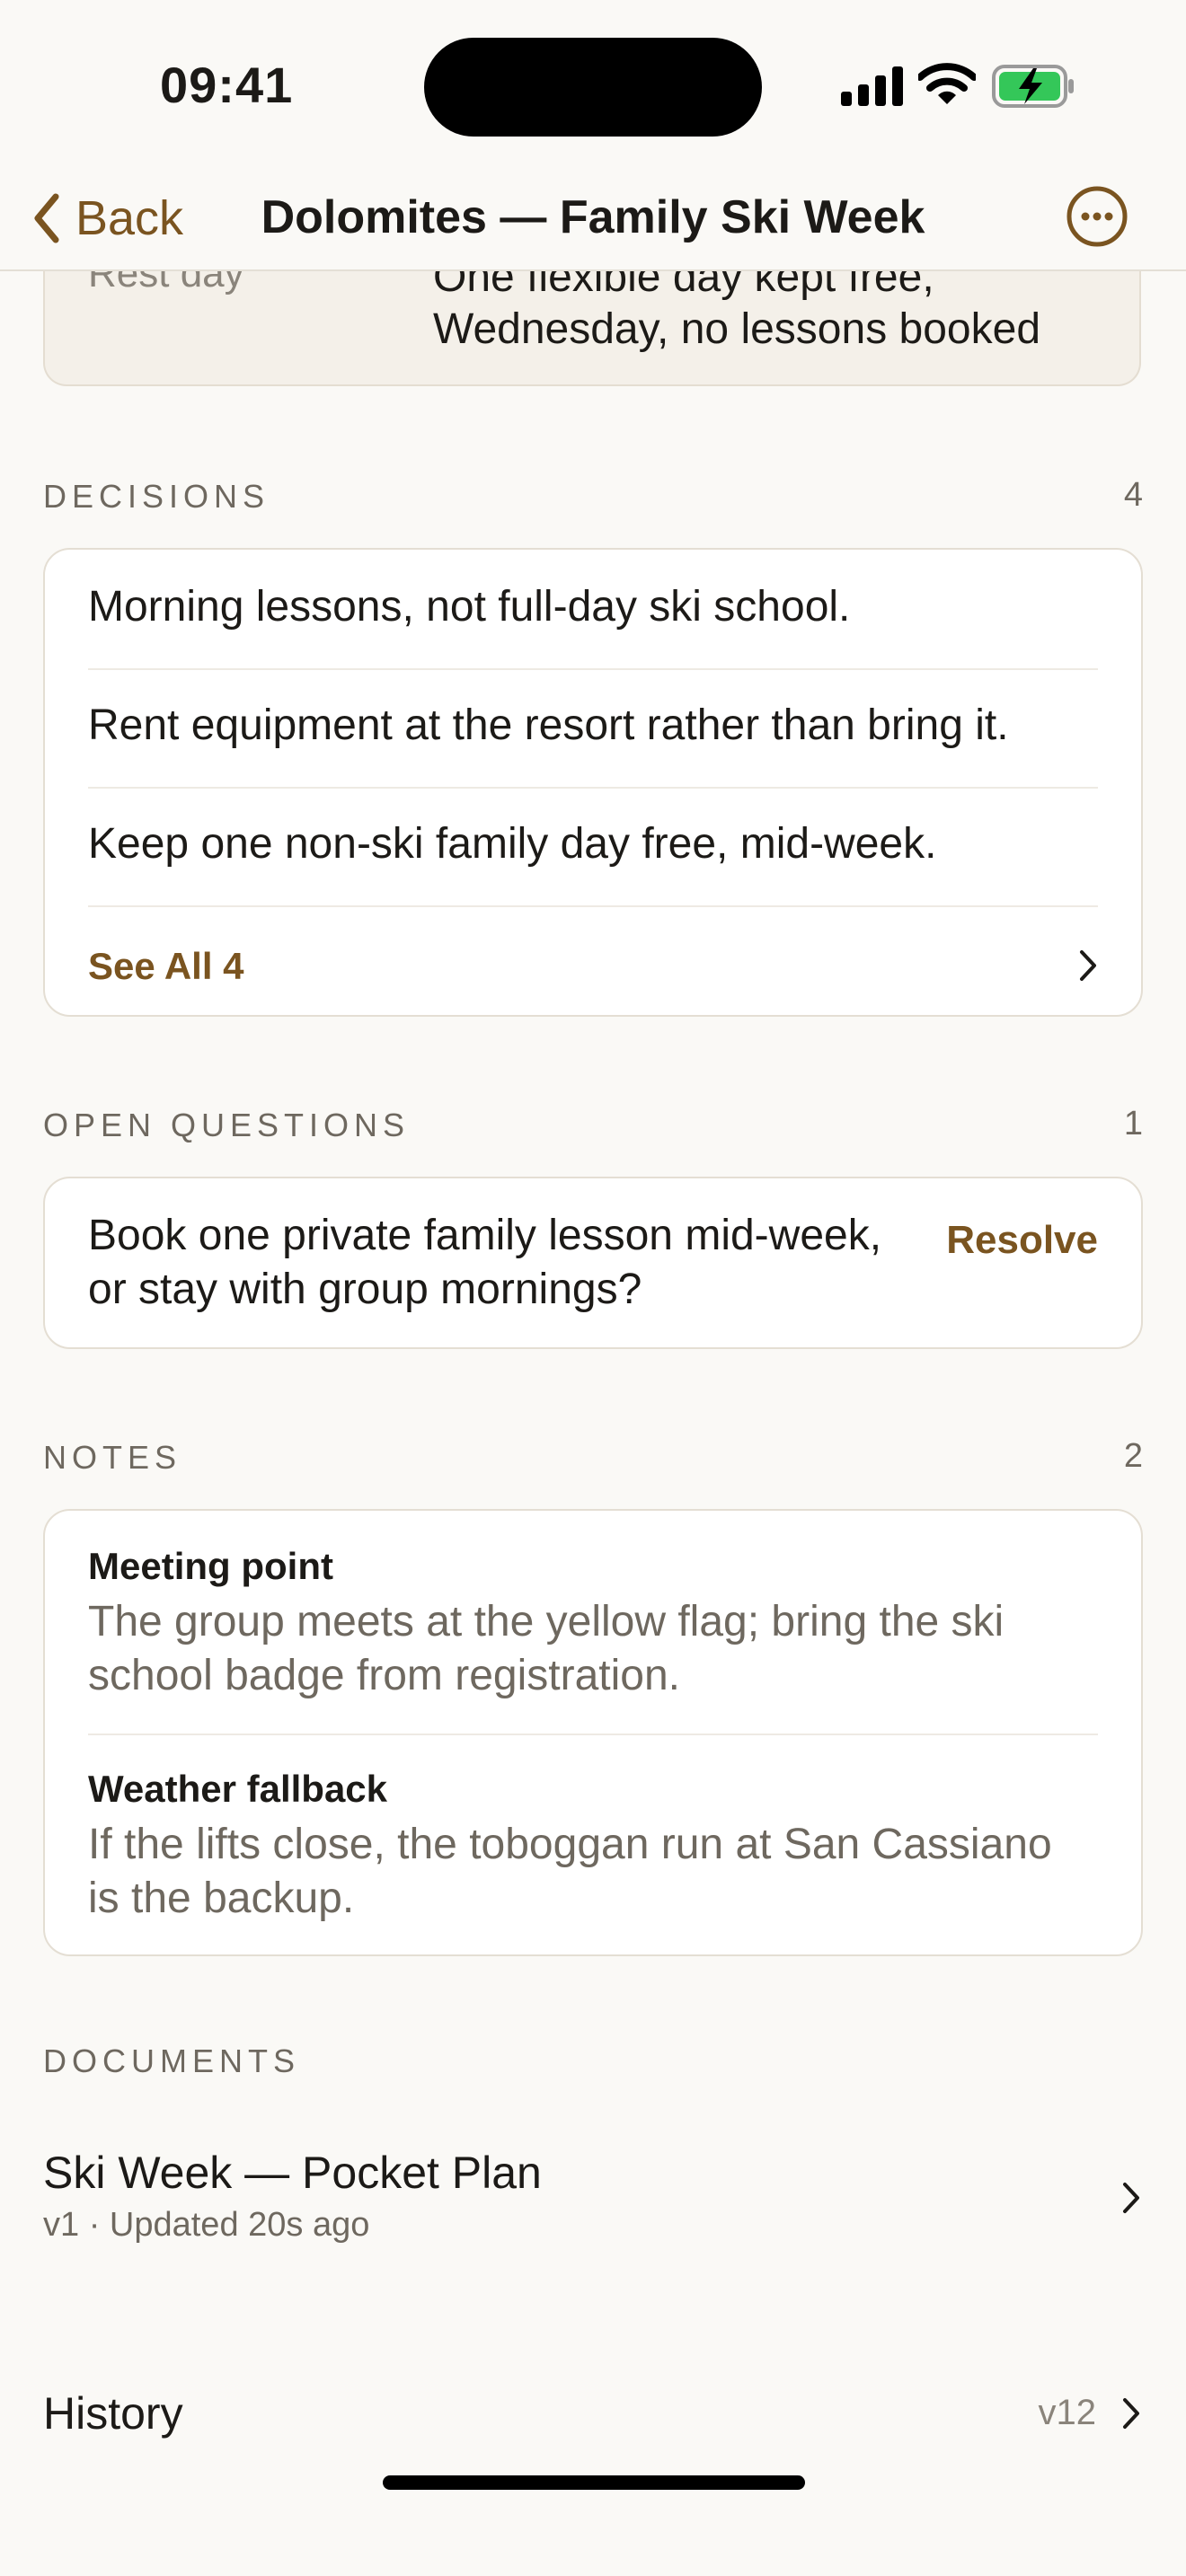  Describe the element at coordinates (238, 1789) in the screenshot. I see `note-title: Weather fallback` at that location.